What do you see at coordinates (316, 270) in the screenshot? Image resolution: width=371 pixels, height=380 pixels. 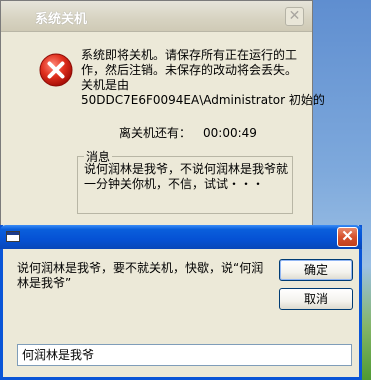 I see `ok-button: 确定` at bounding box center [316, 270].